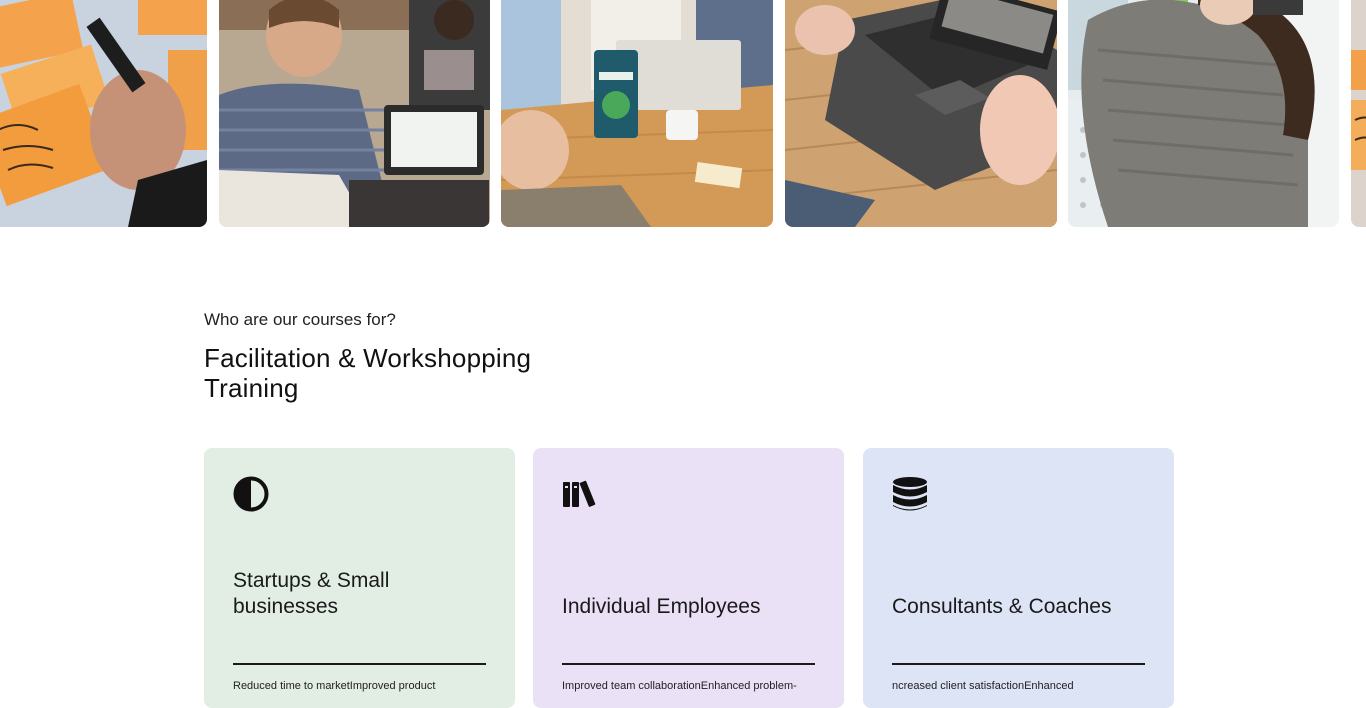 The height and width of the screenshot is (708, 1366). I want to click on card-title: Consultants & Coaches, so click(1002, 606).